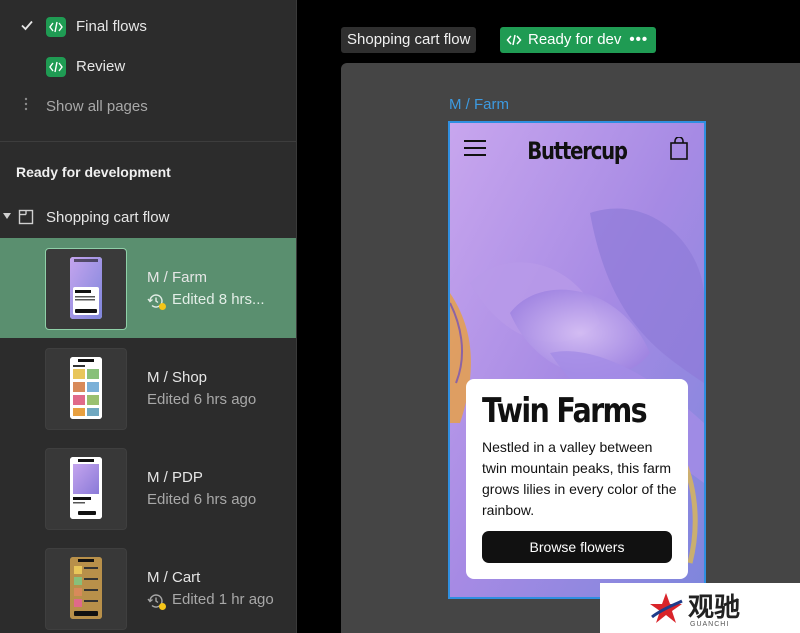  Describe the element at coordinates (148, 388) in the screenshot. I see `frame-item-m-shop: M / Shop Edited 6 hrs ago` at that location.